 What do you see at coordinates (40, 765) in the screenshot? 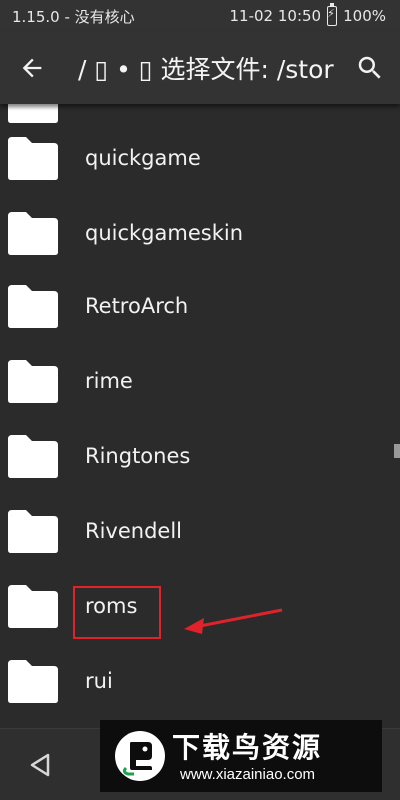
I see `nav-back-icon` at bounding box center [40, 765].